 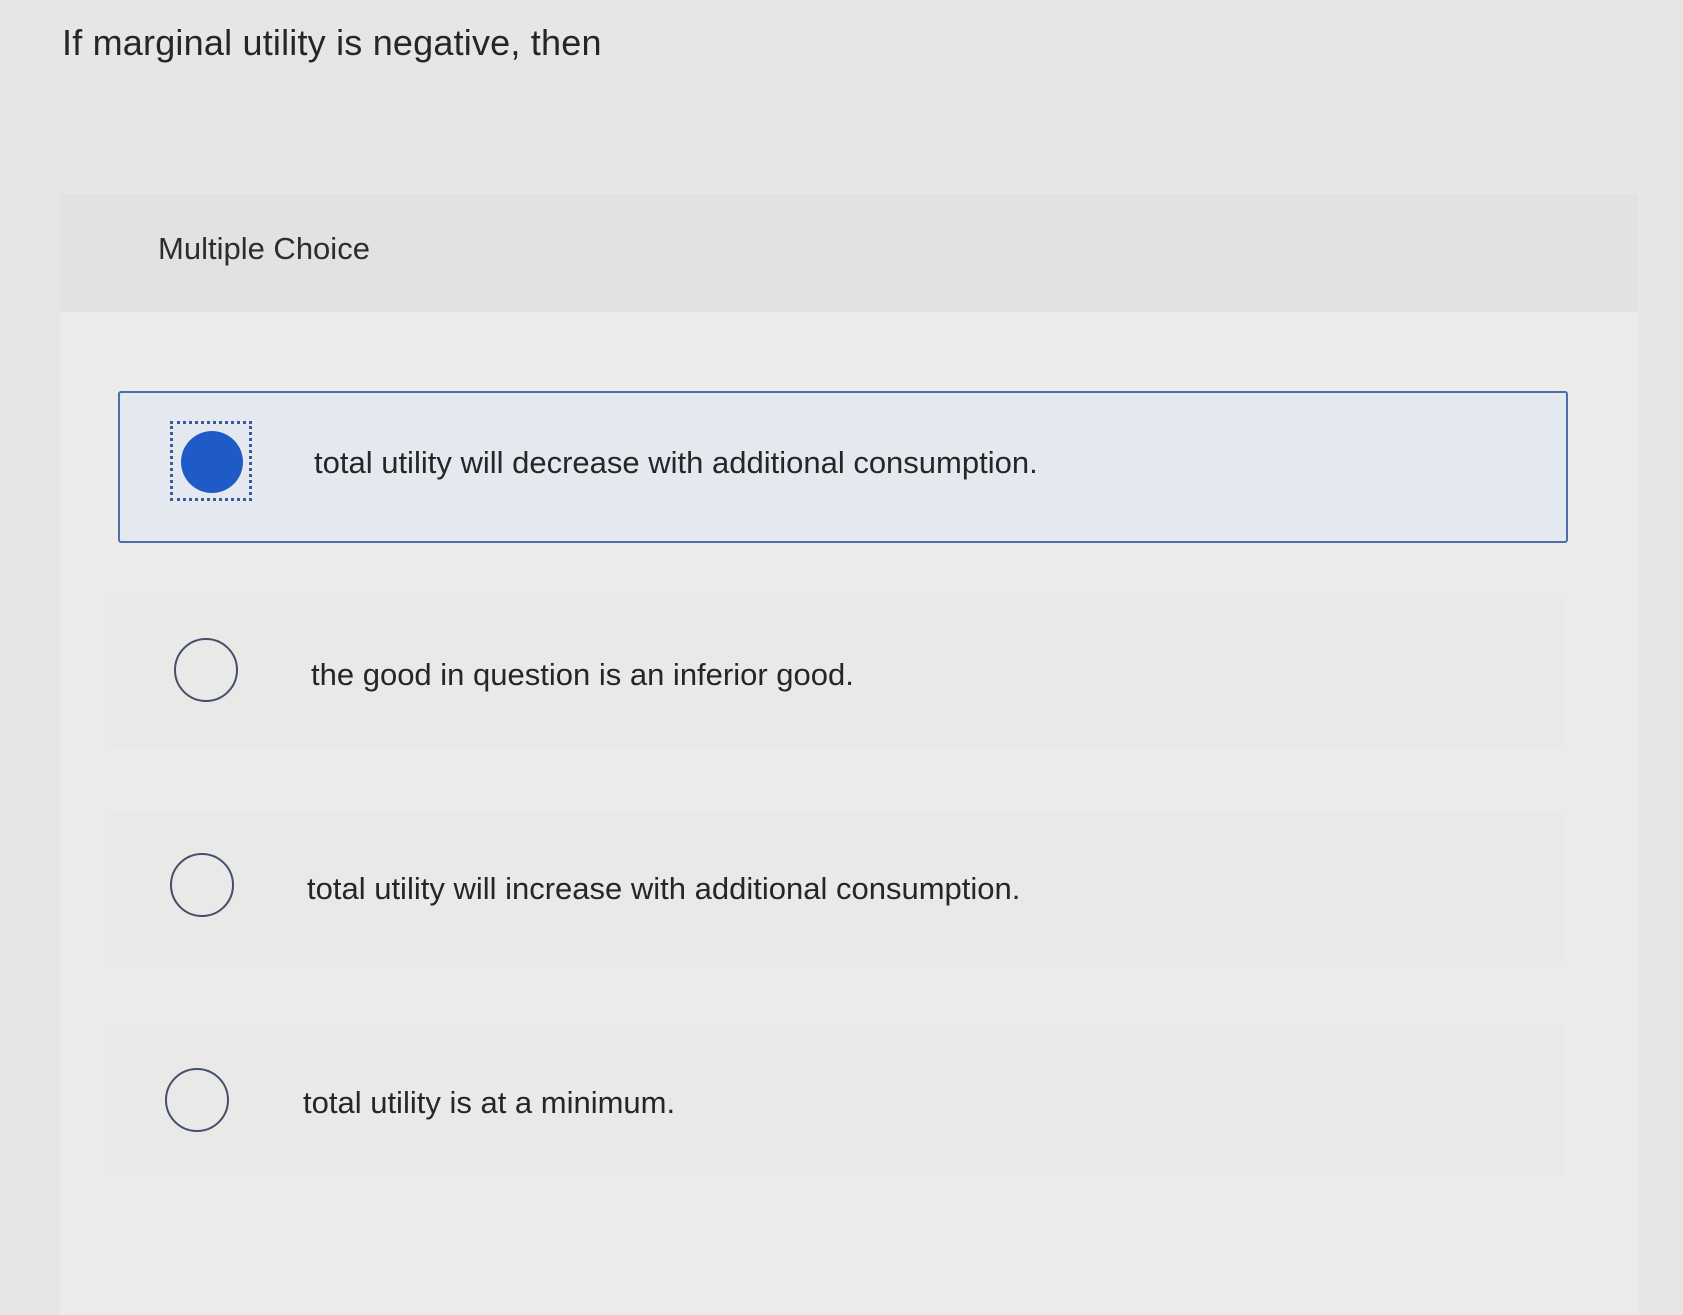 I want to click on radio-focus-ring, so click(x=211, y=461).